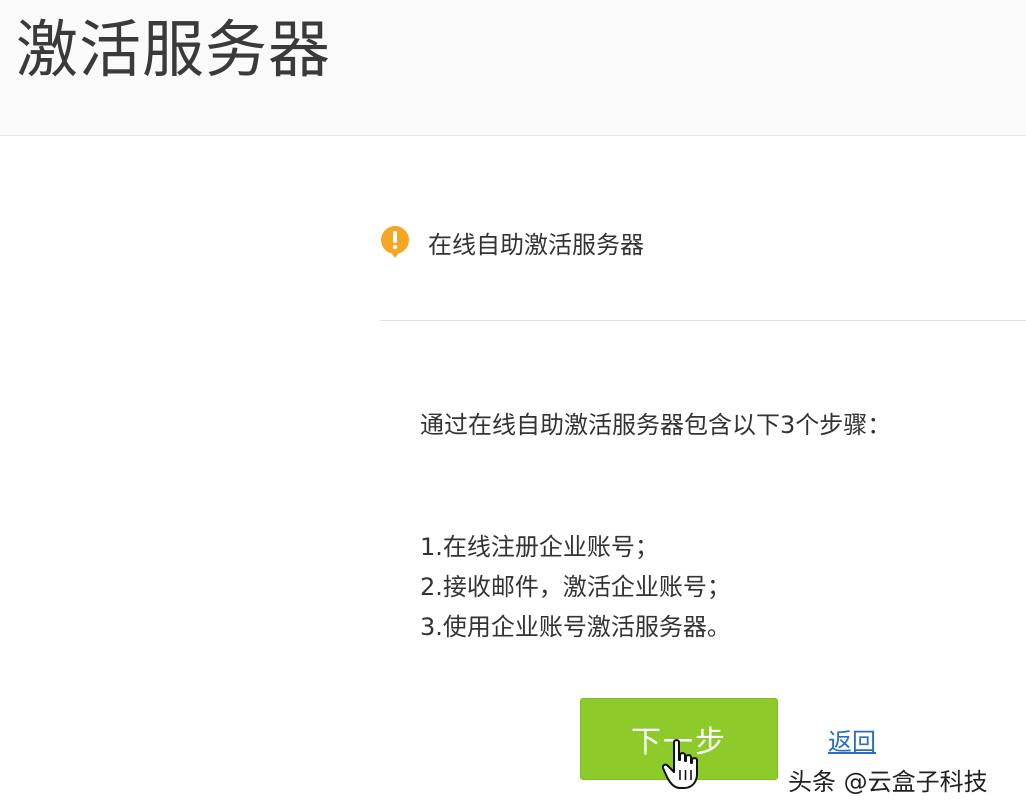 The height and width of the screenshot is (810, 1026). I want to click on page-title: 激活服务器, so click(174, 49).